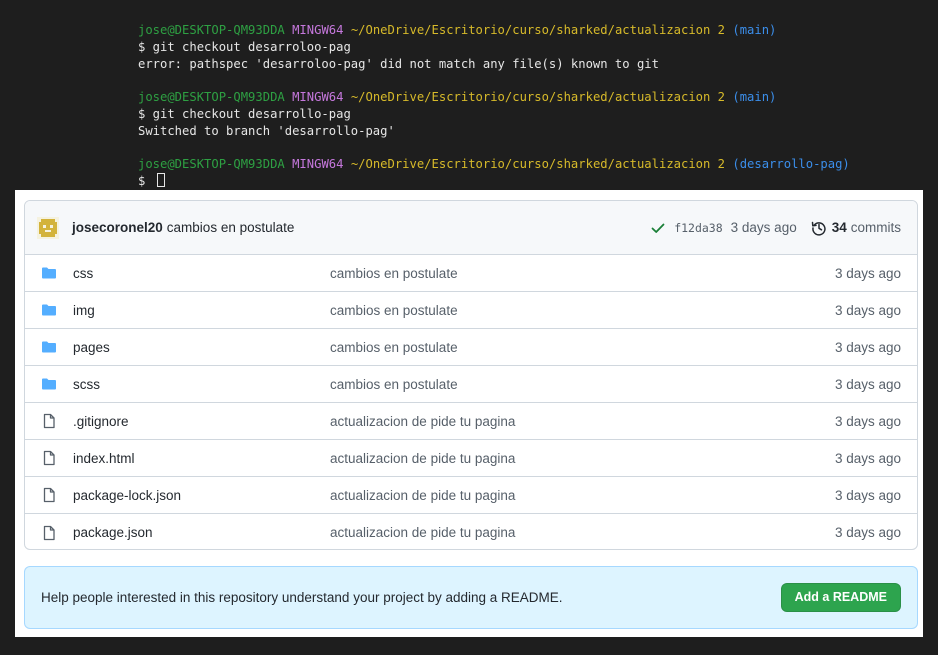 The height and width of the screenshot is (655, 938). I want to click on commit-author-link: josecoronel20, so click(117, 227).